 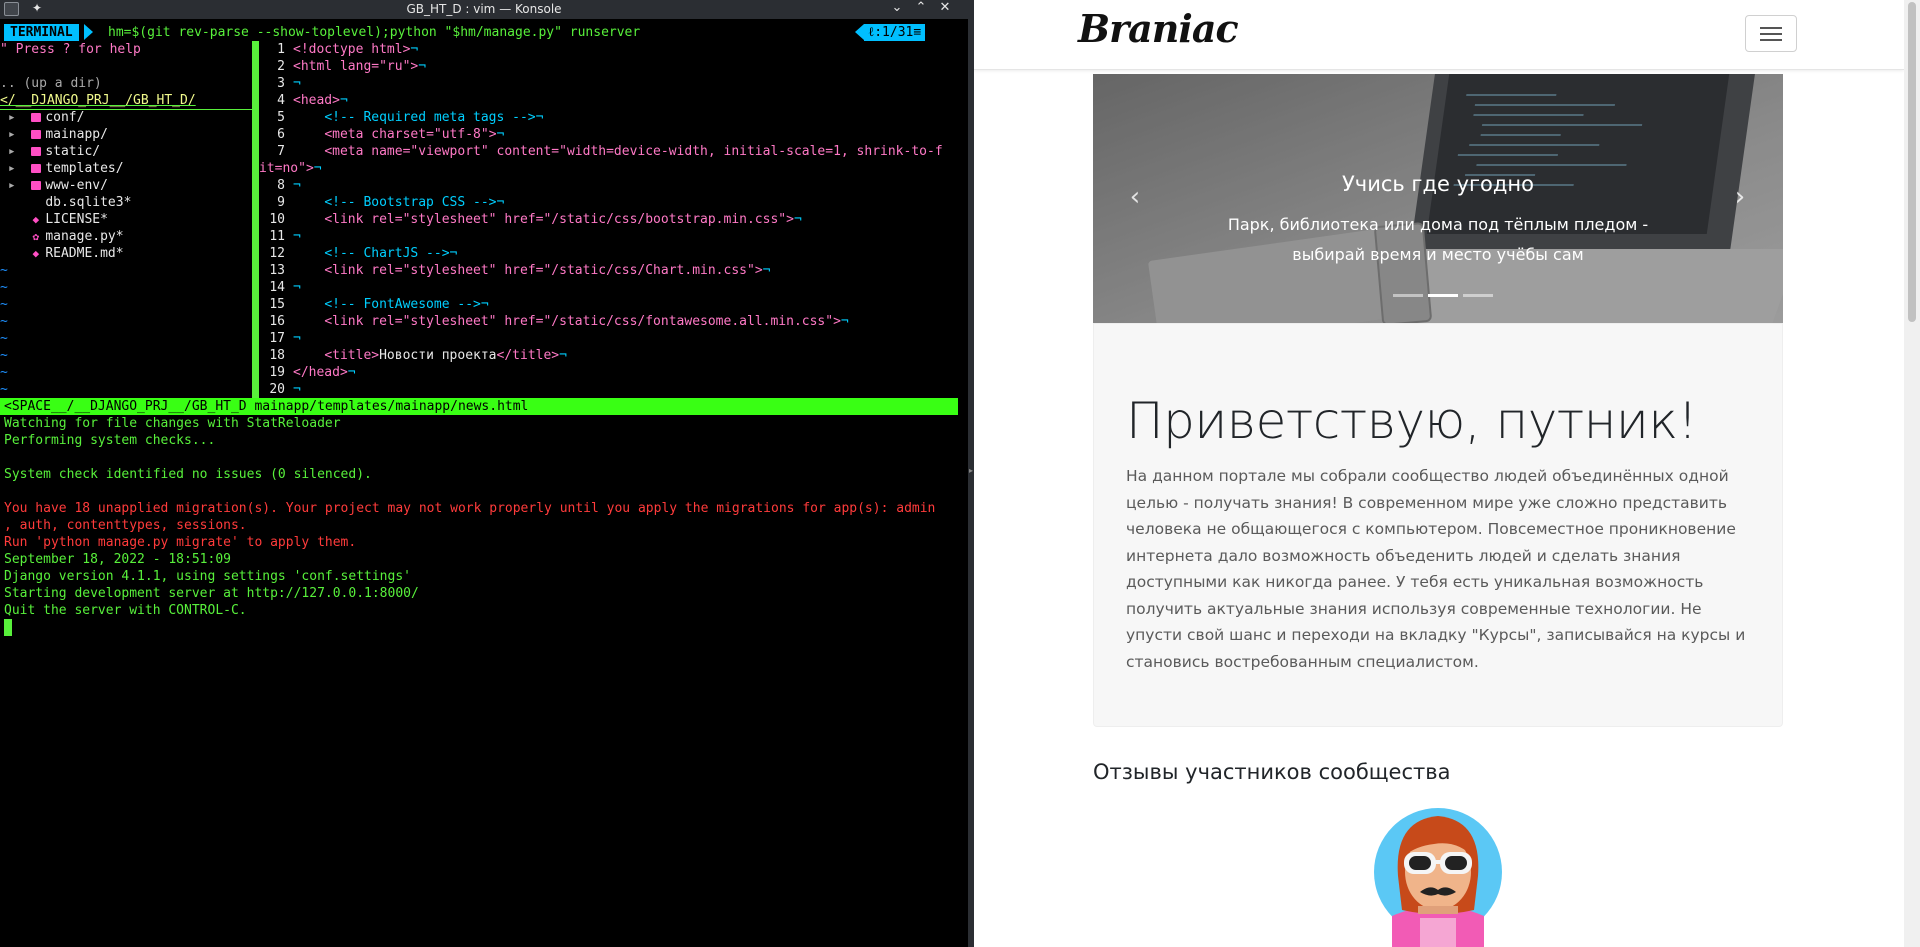 I want to click on nerdtree-entry: ◆ README.md*, so click(x=62, y=253).